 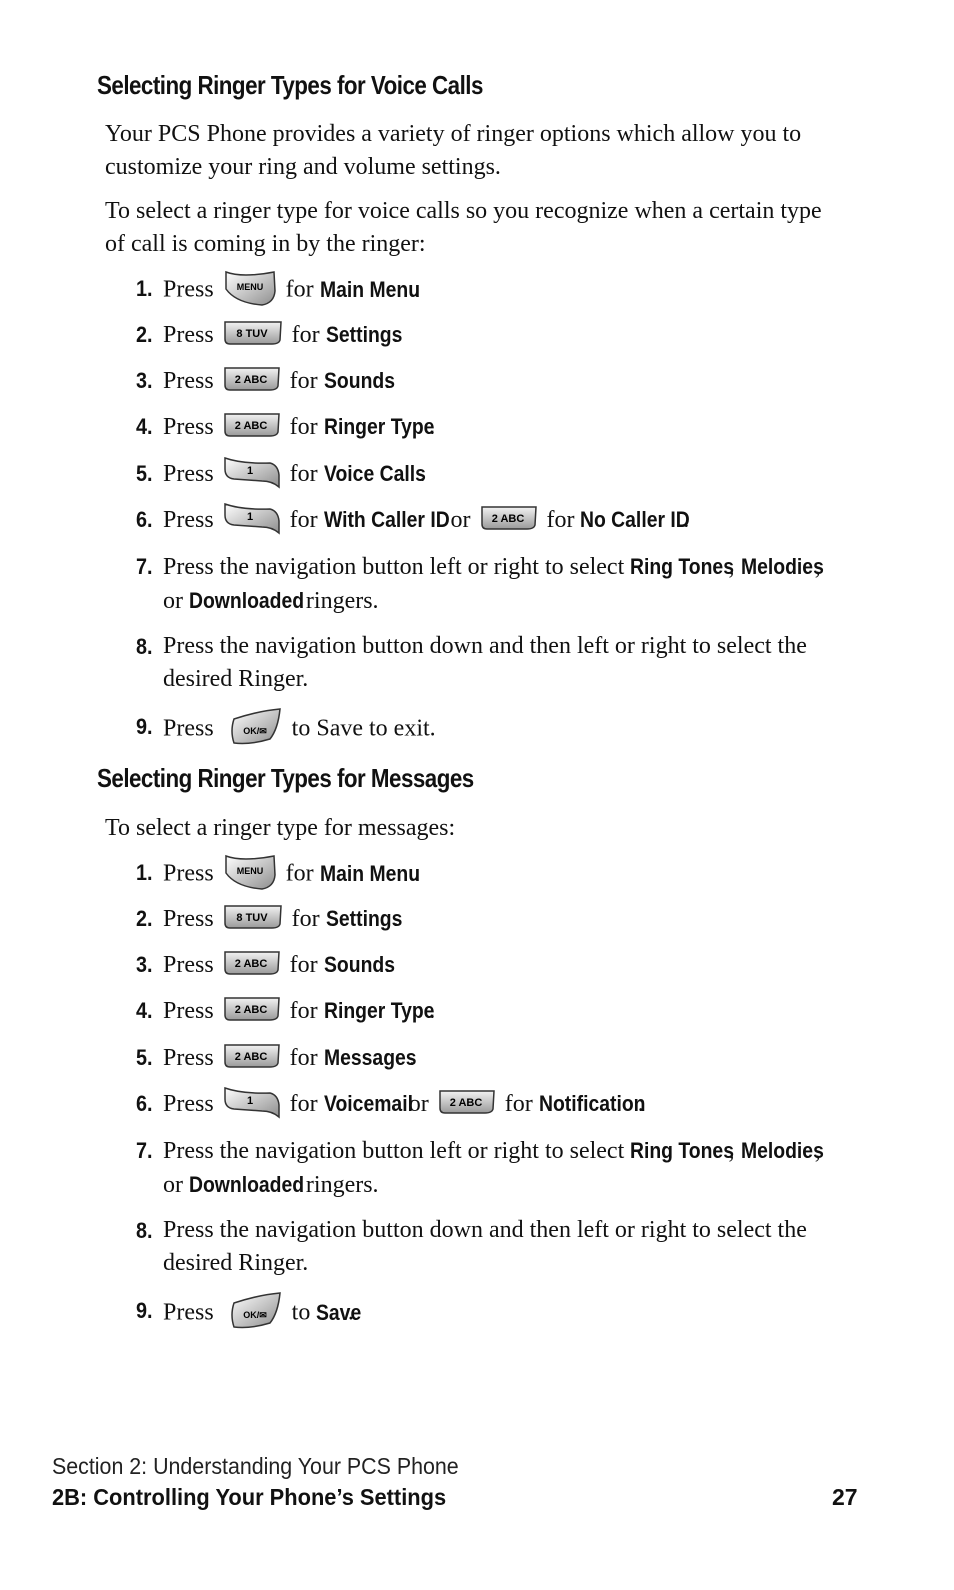 I want to click on option-melodies: Melodies, so click(x=782, y=1150).